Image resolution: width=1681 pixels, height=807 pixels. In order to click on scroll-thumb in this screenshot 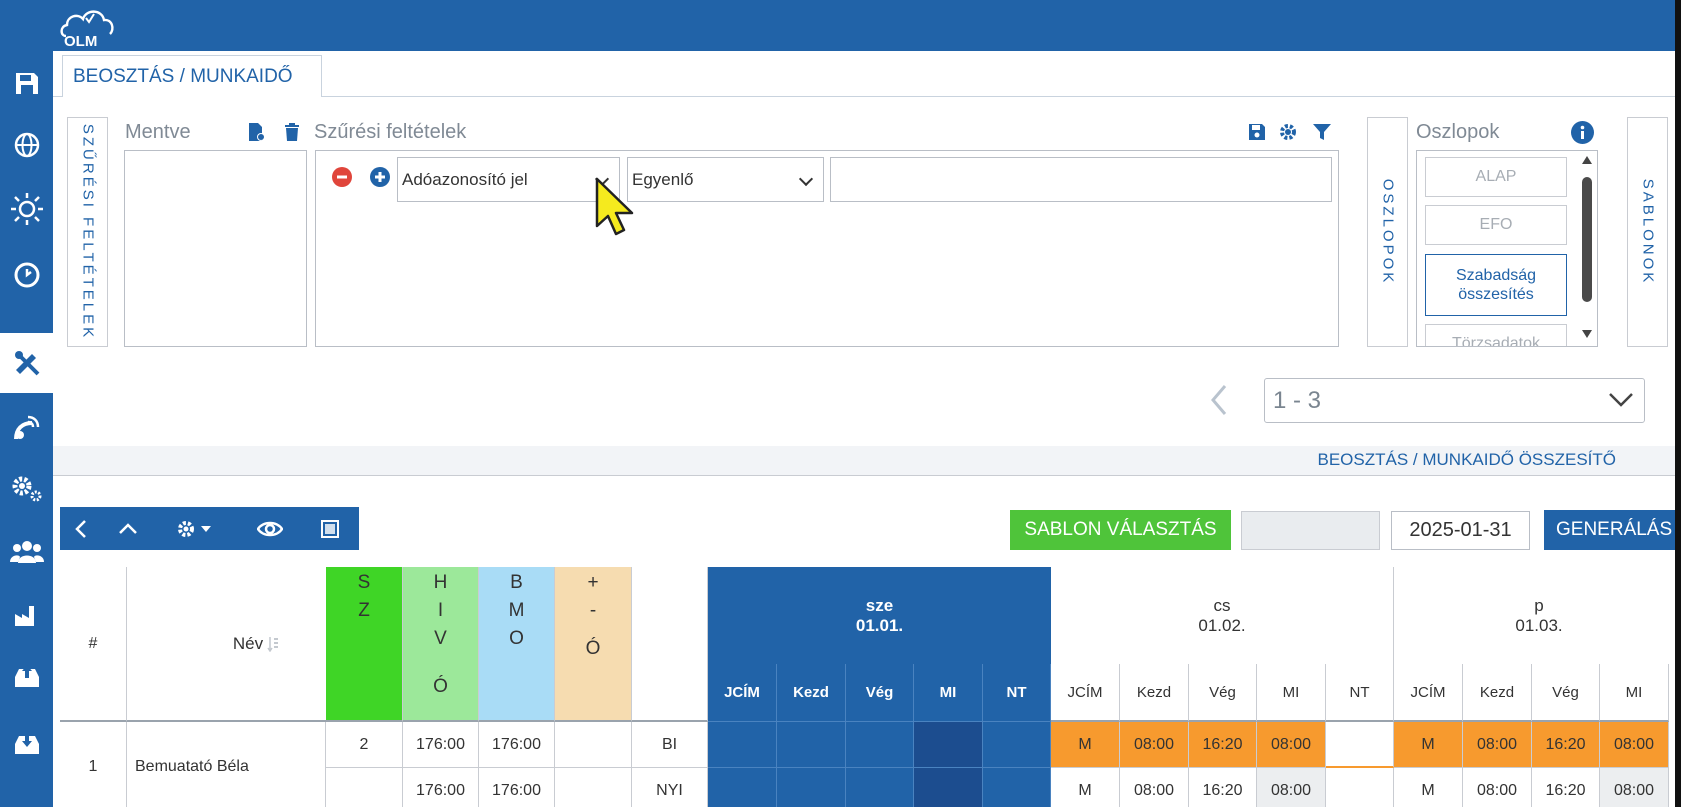, I will do `click(1587, 239)`.